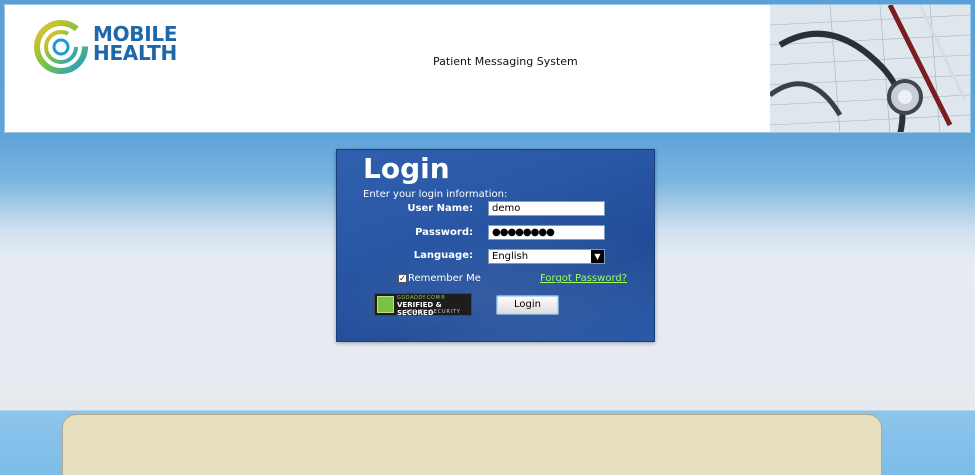 Image resolution: width=975 pixels, height=475 pixels. I want to click on language-select: English ▼, so click(546, 256).